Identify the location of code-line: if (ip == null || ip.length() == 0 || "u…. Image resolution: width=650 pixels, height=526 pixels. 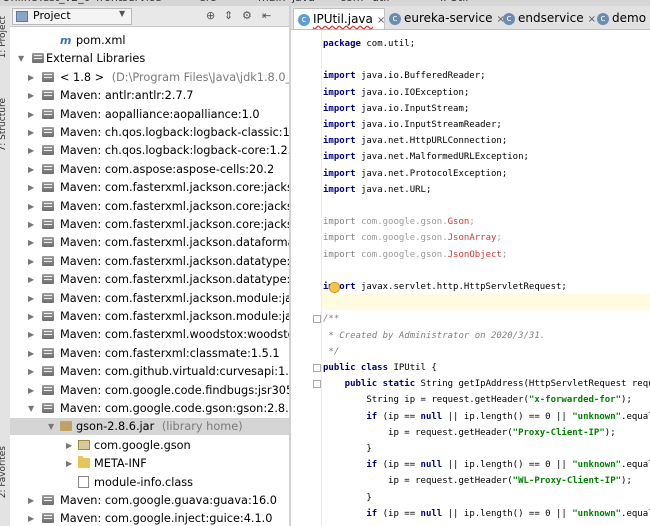
(486, 417).